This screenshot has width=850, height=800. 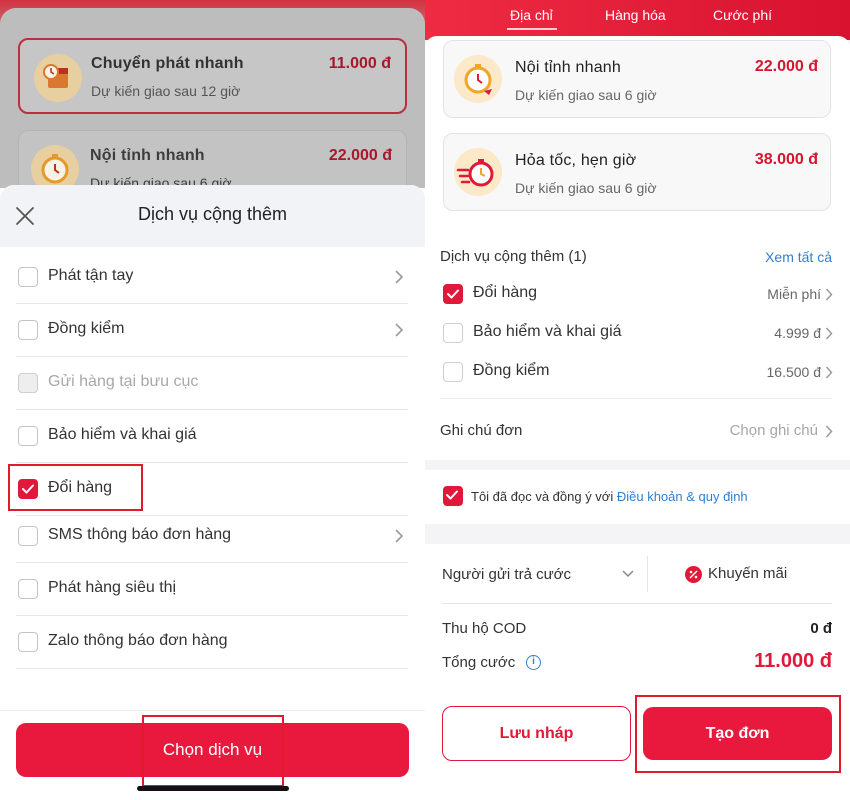 I want to click on header-bar: Địa chỉ Hàng hóa Cước phí, so click(x=637, y=20).